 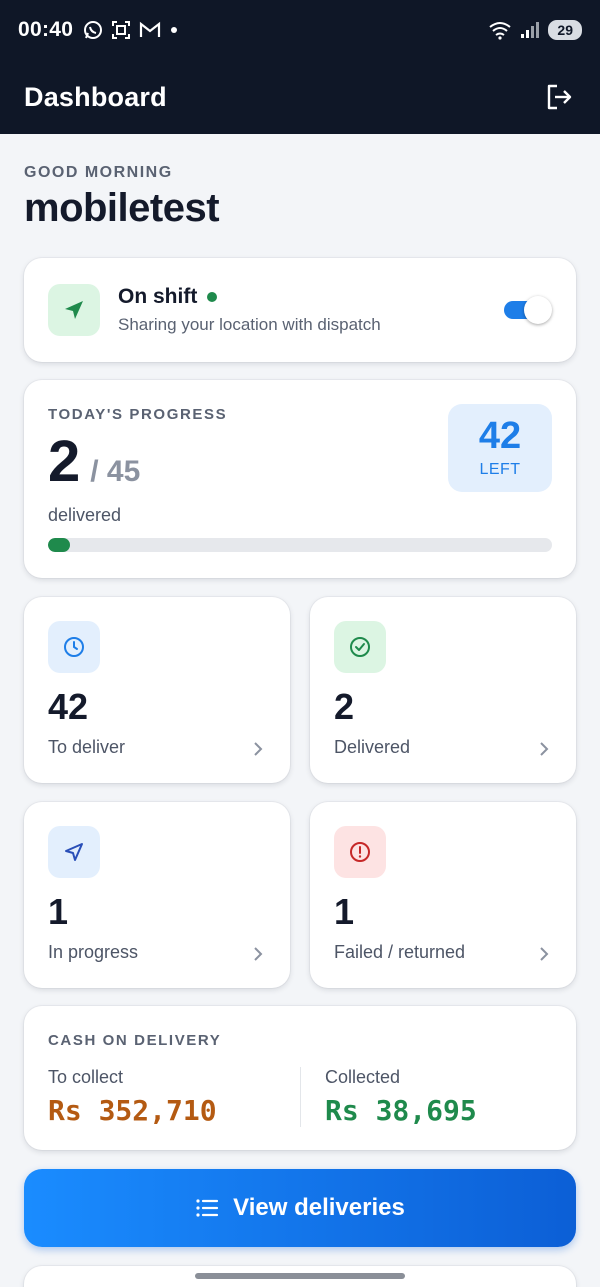 I want to click on home-indicator, so click(x=300, y=1276).